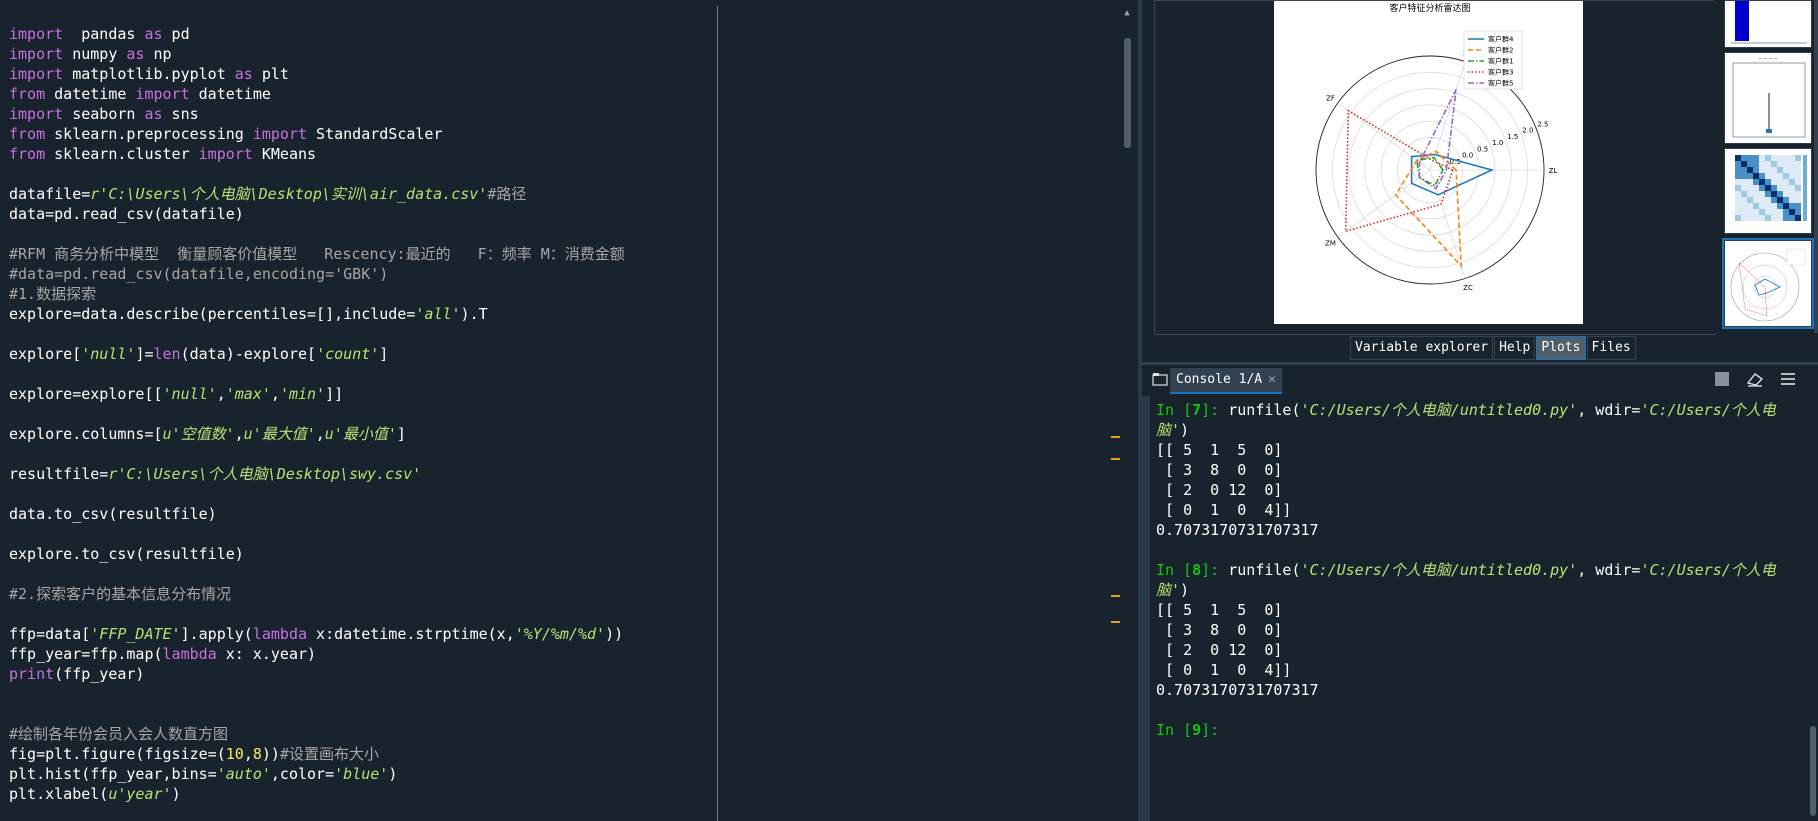 The width and height of the screenshot is (1818, 821). What do you see at coordinates (1561, 348) in the screenshot?
I see `tab-plots: Plots` at bounding box center [1561, 348].